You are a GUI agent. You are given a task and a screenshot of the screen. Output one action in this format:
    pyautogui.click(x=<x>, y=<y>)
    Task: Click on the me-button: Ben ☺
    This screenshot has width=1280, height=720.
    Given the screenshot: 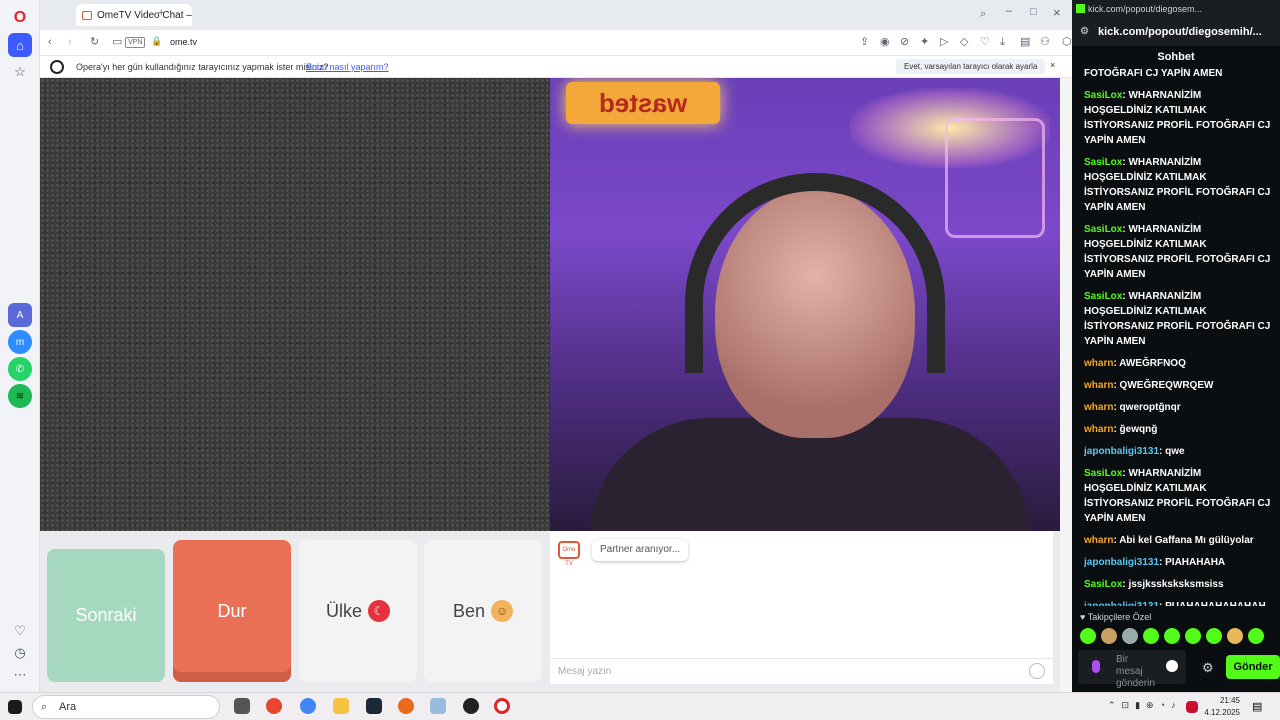 What is the action you would take?
    pyautogui.click(x=483, y=611)
    